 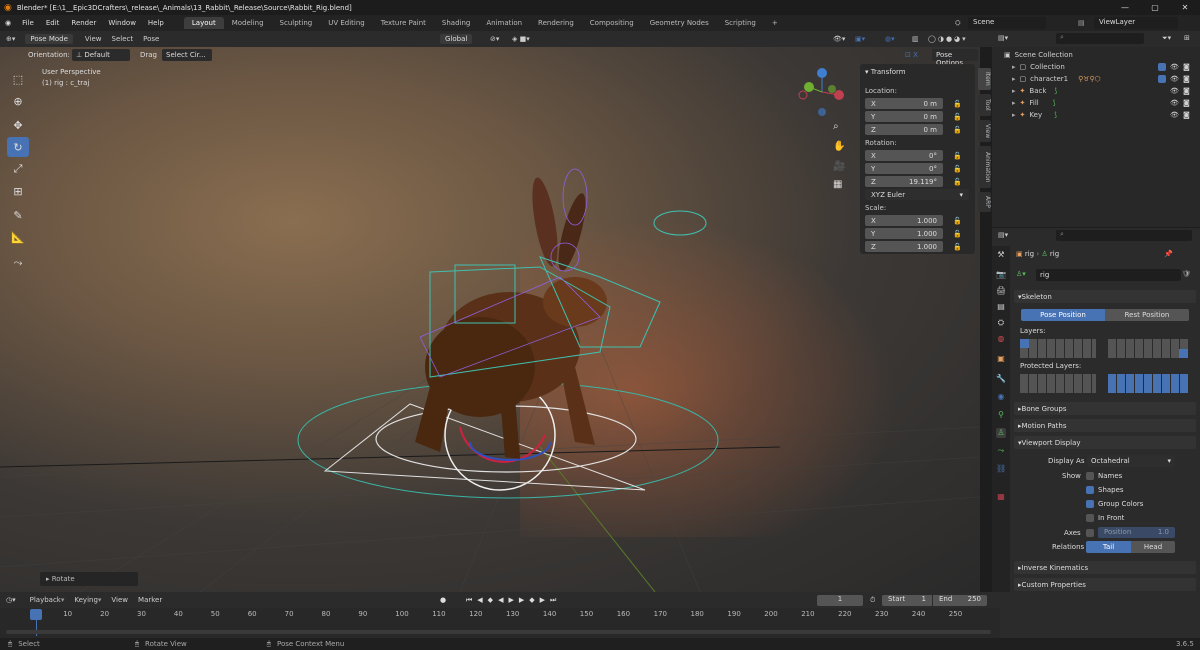 I want to click on relations-tail-button: Tail, so click(x=1108, y=547).